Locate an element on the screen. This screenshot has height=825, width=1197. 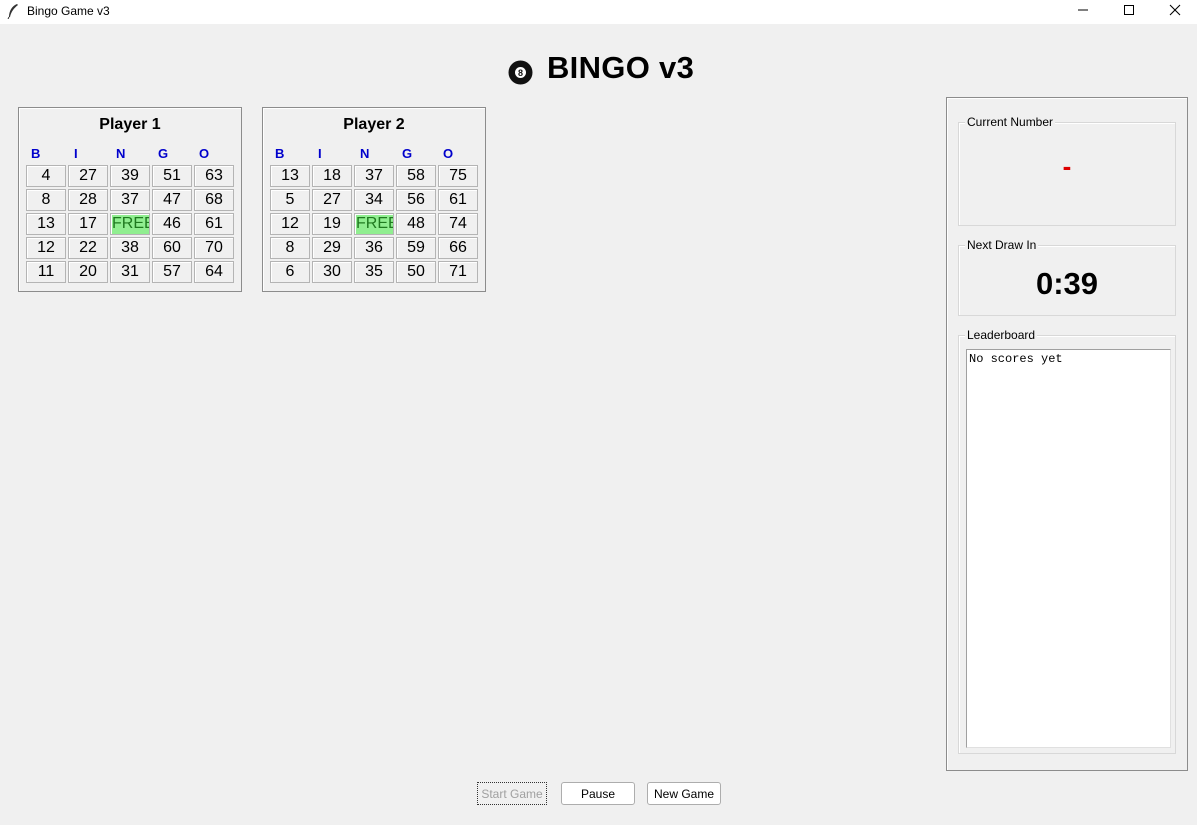
game-heading: 8 BINGO v3 is located at coordinates (601, 68).